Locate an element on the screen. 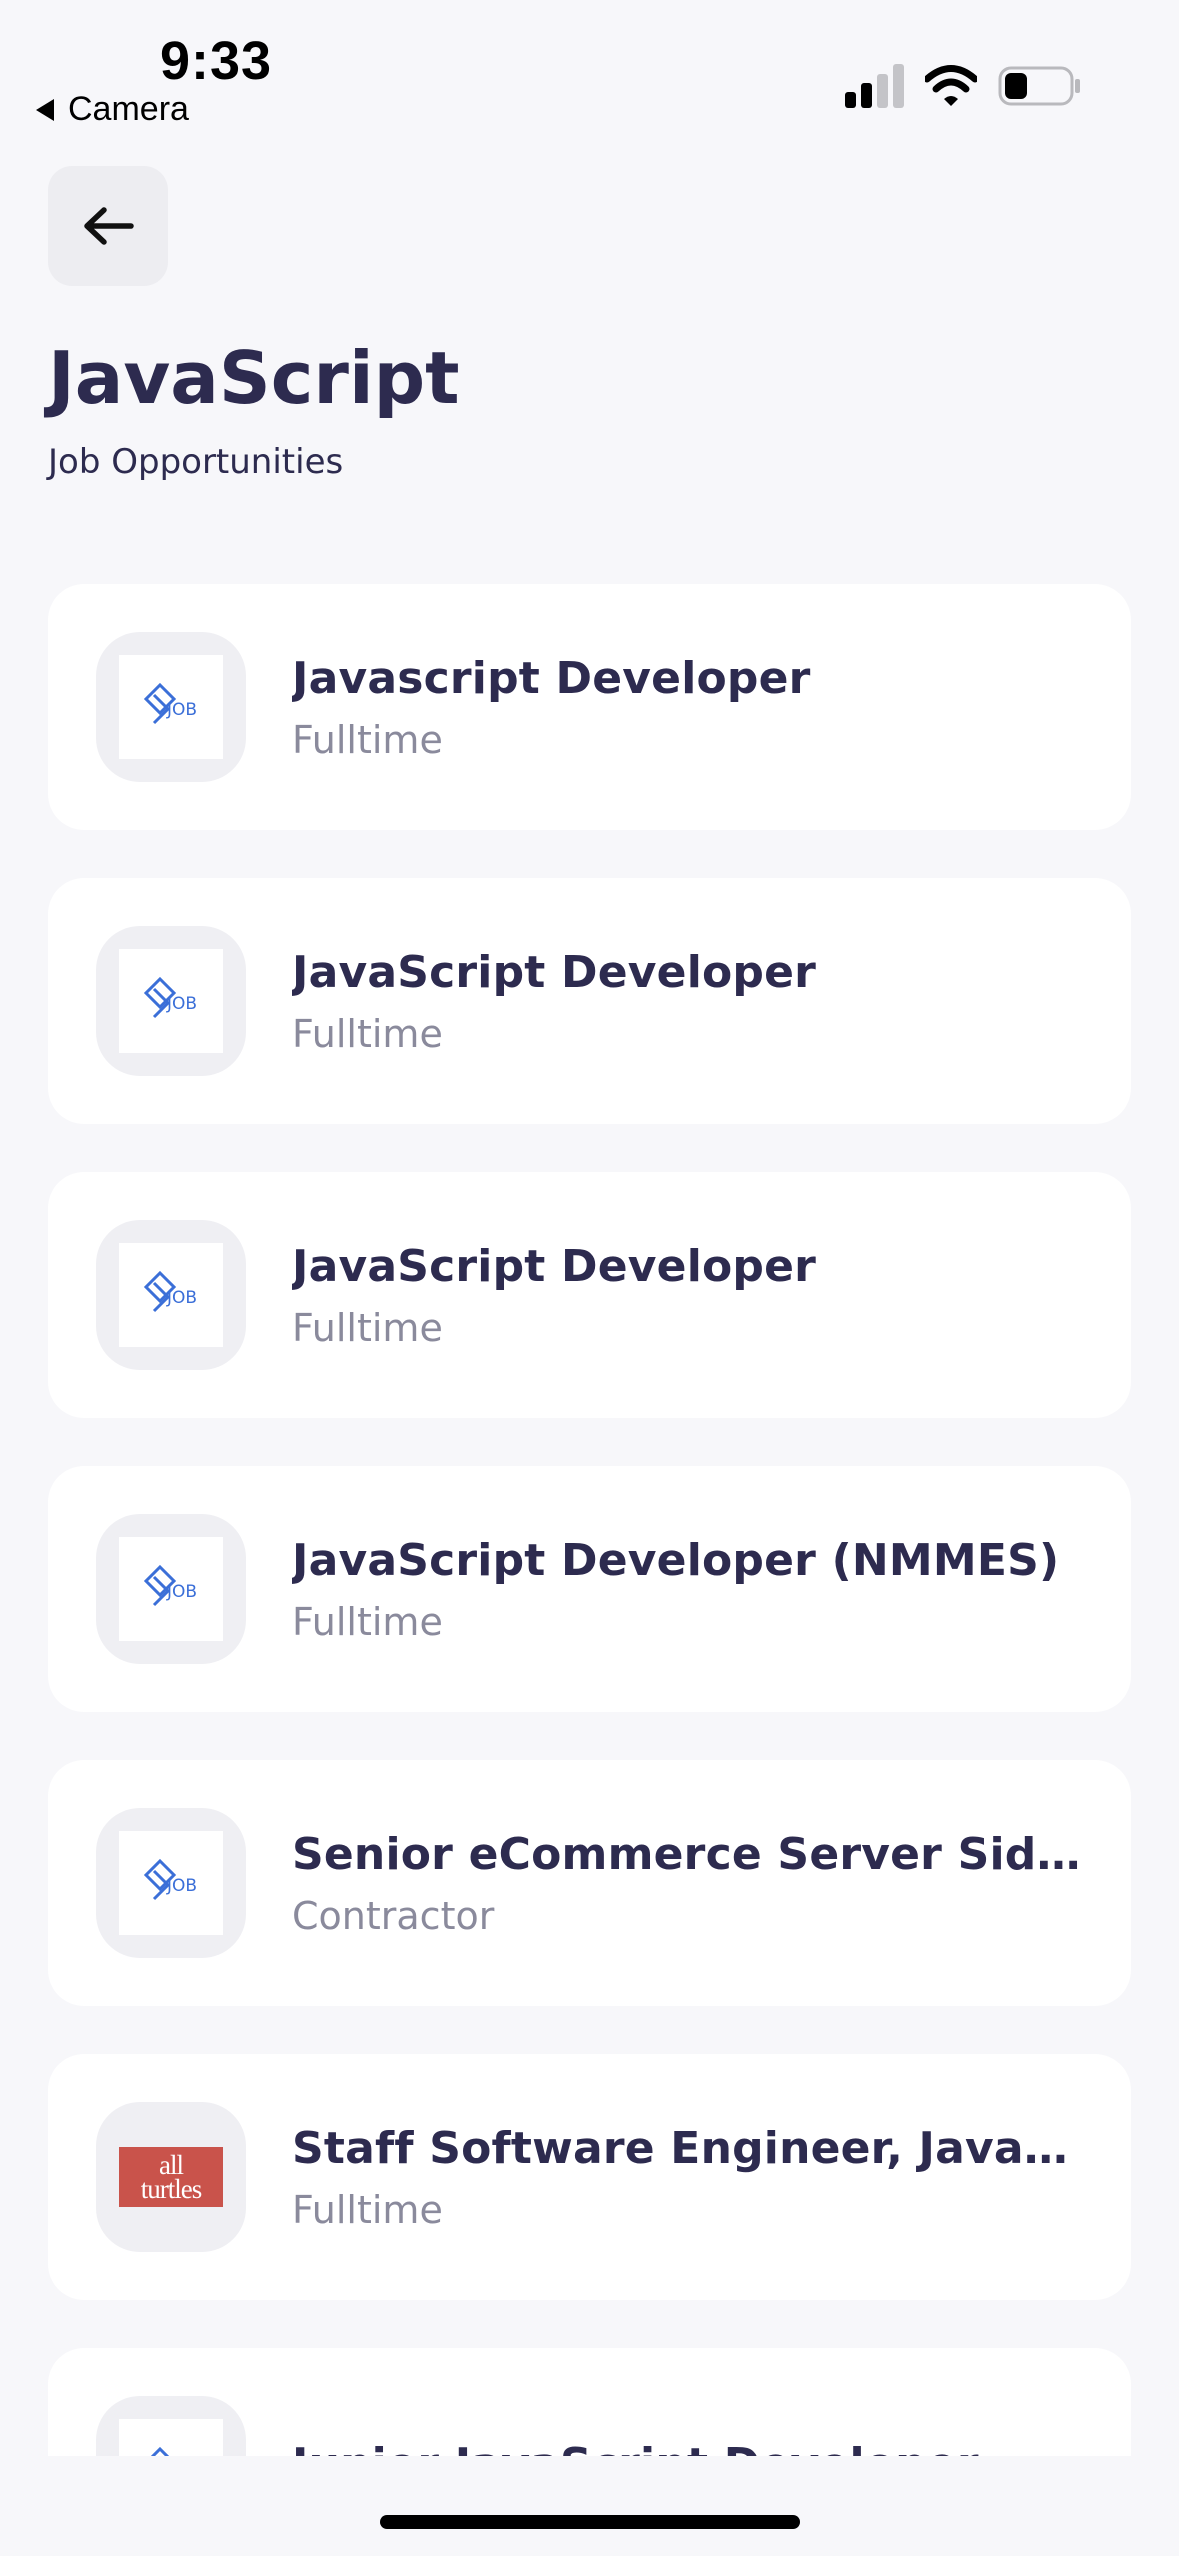  company-logo: all turtles is located at coordinates (171, 2177).